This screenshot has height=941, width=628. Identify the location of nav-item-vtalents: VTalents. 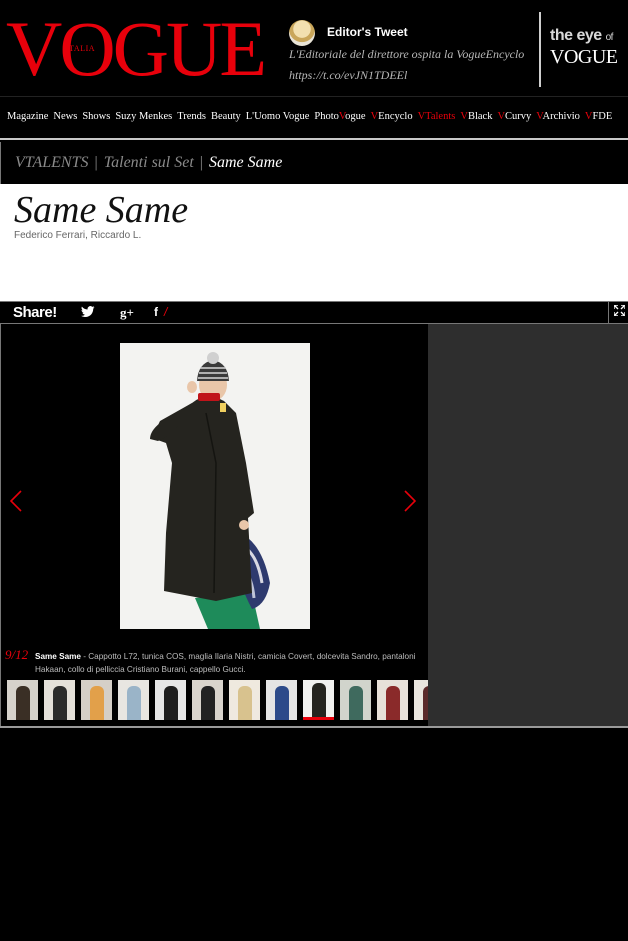
(437, 116).